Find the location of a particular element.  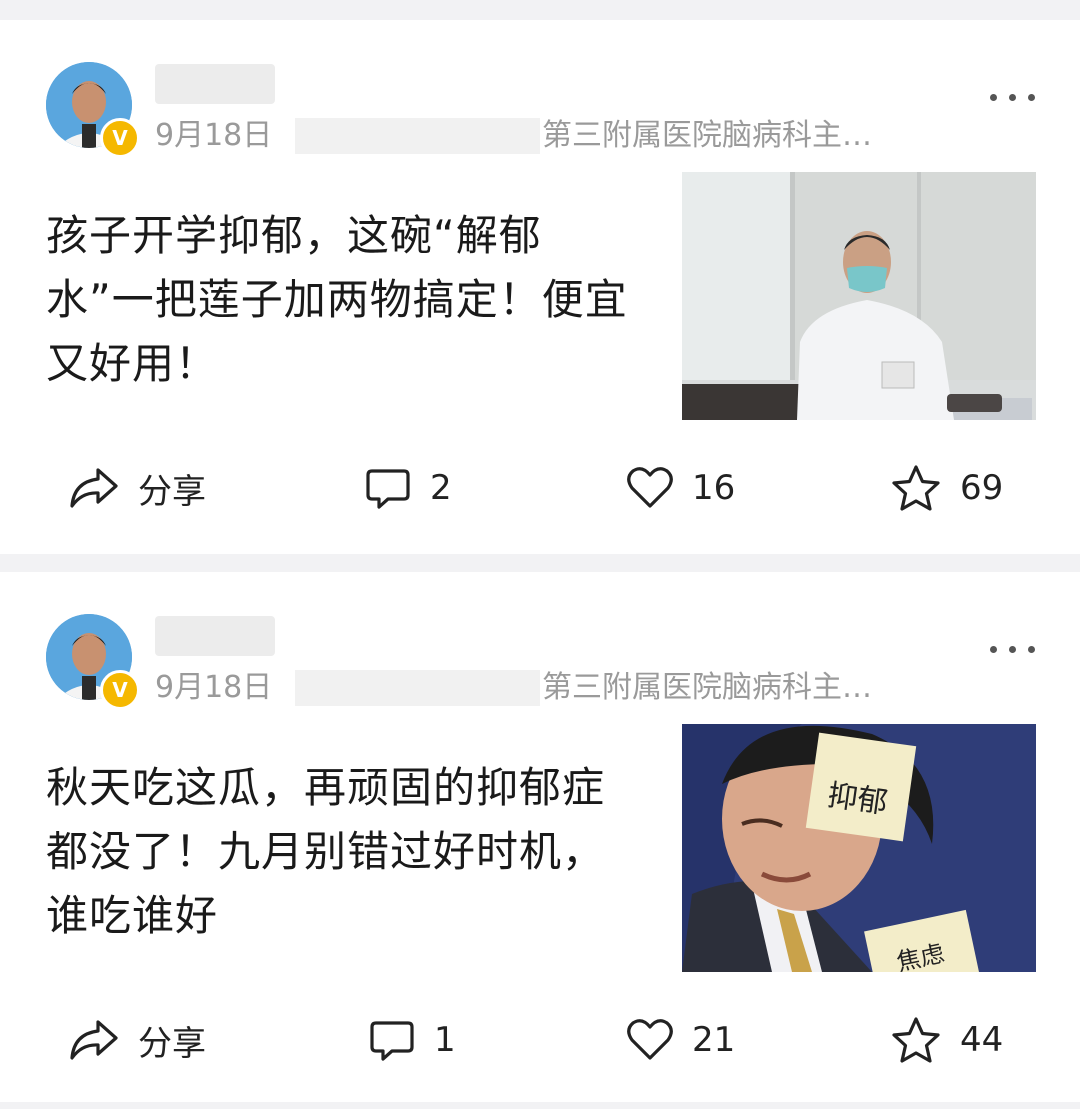

comment-count: 1 is located at coordinates (445, 1040).